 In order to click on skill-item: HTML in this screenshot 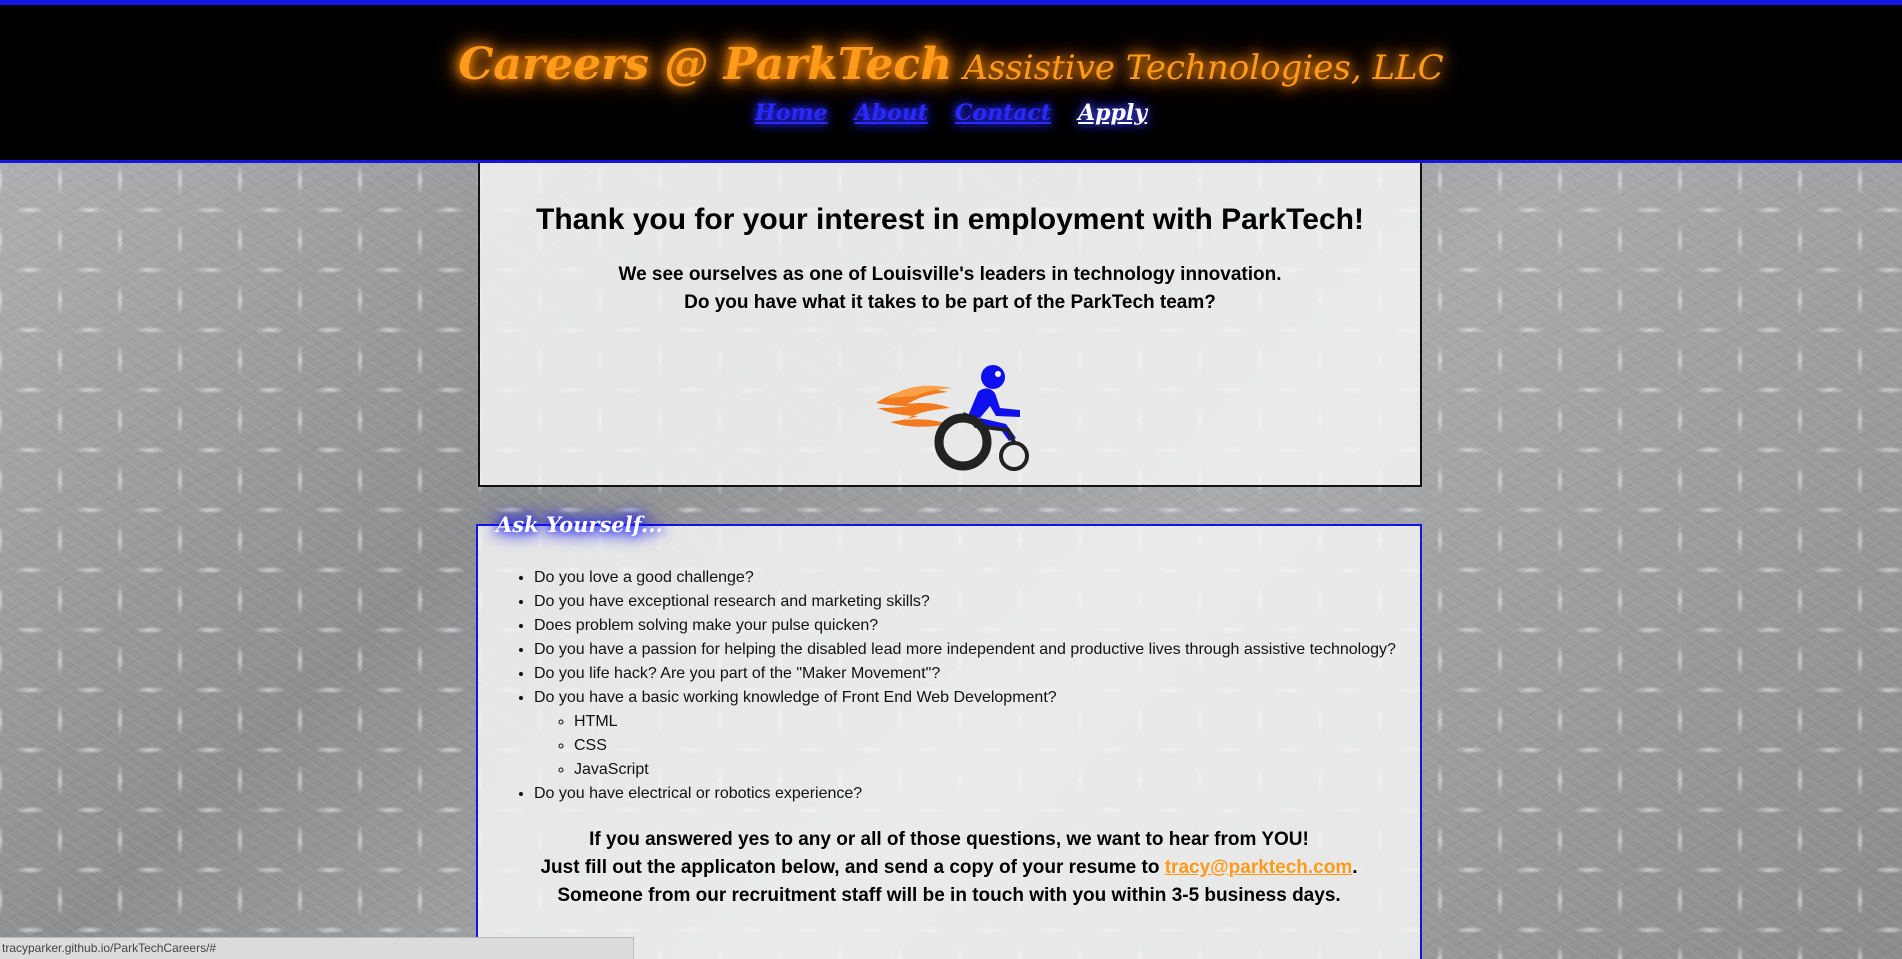, I will do `click(997, 722)`.